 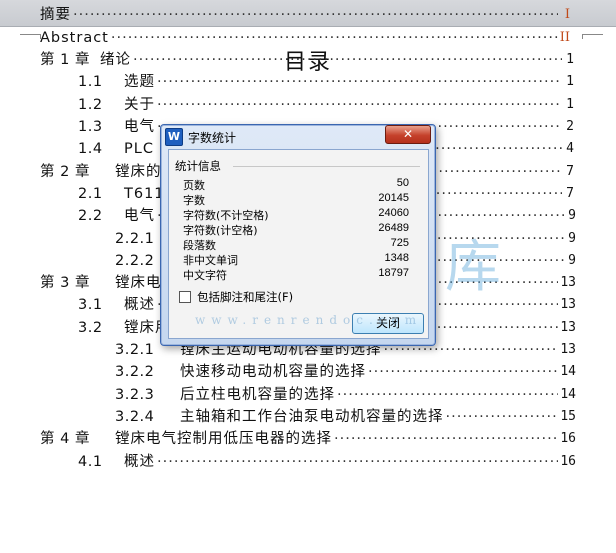 I want to click on toc-entry-number: 1.1, so click(x=90, y=82).